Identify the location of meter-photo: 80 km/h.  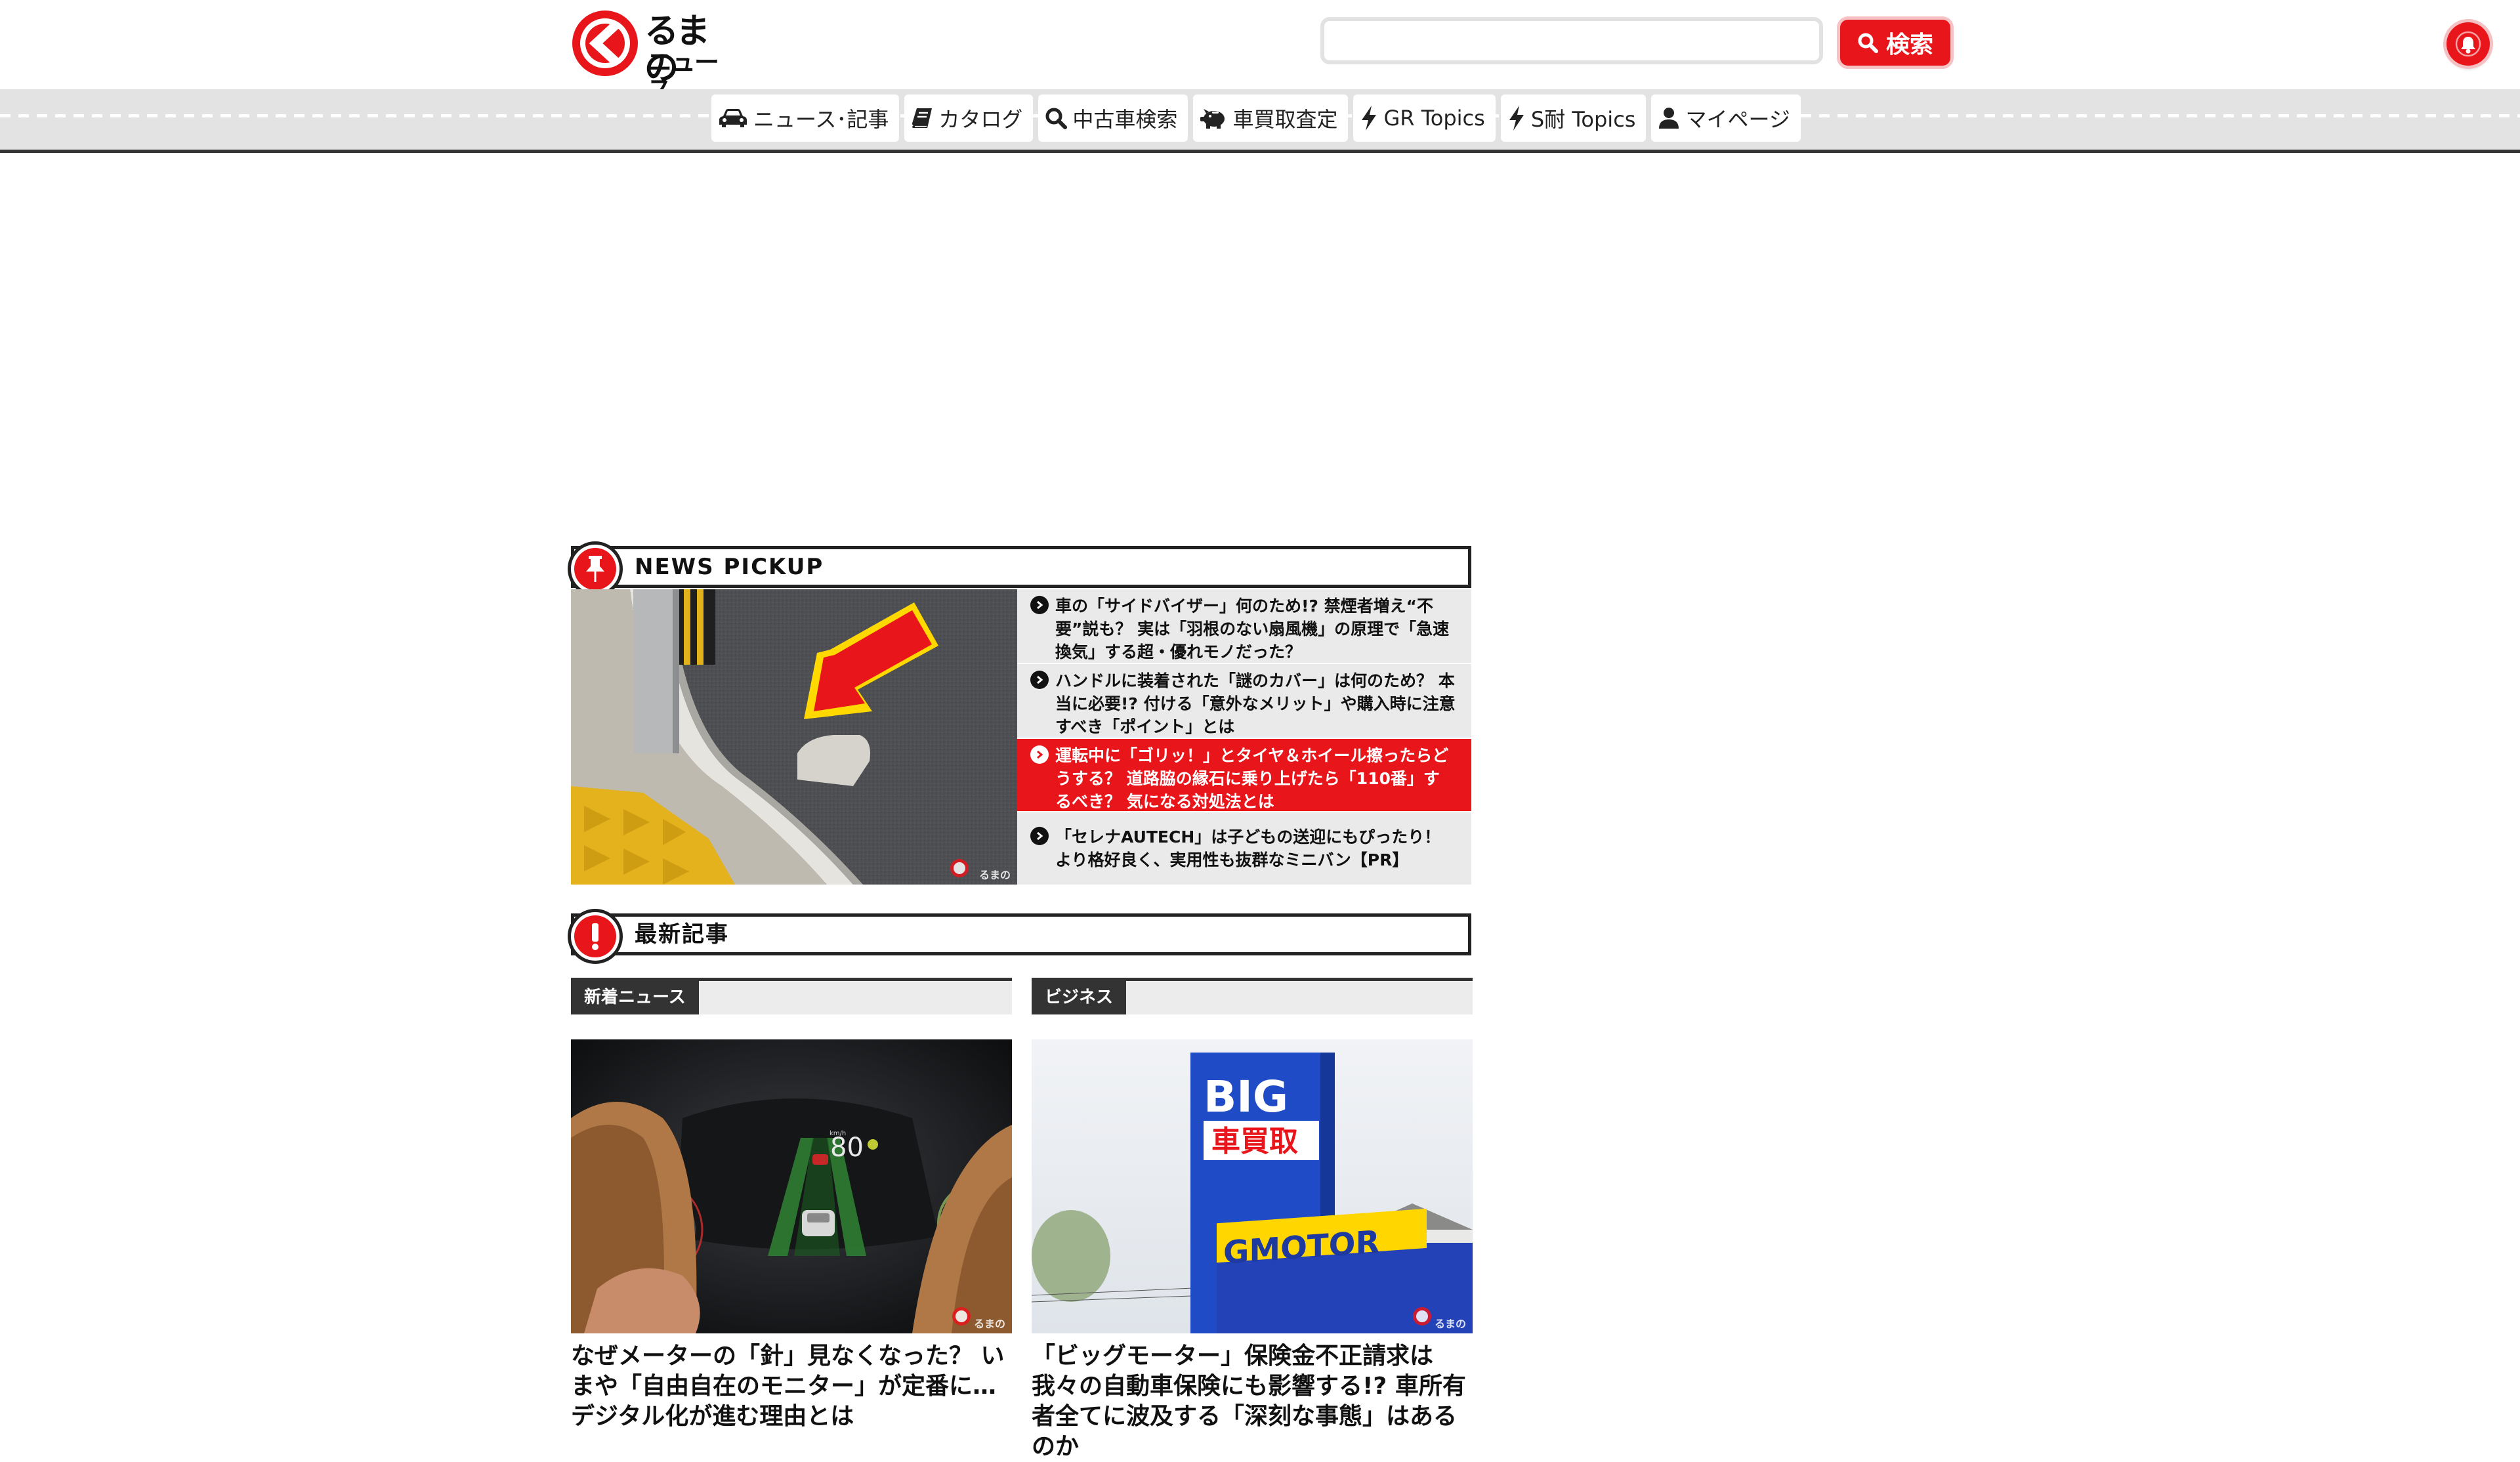
(791, 1186).